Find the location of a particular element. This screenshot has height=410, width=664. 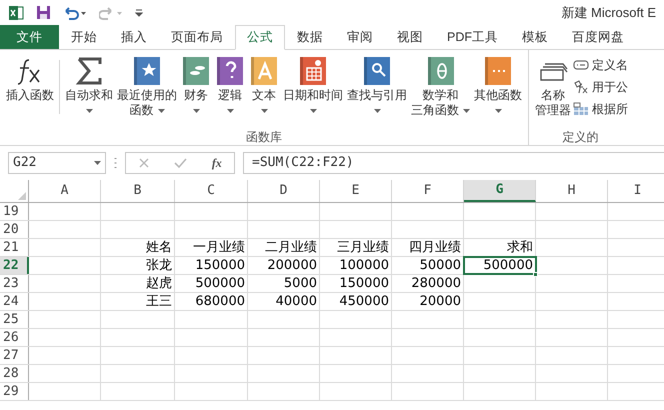

name-box-value: G22 is located at coordinates (24, 163).